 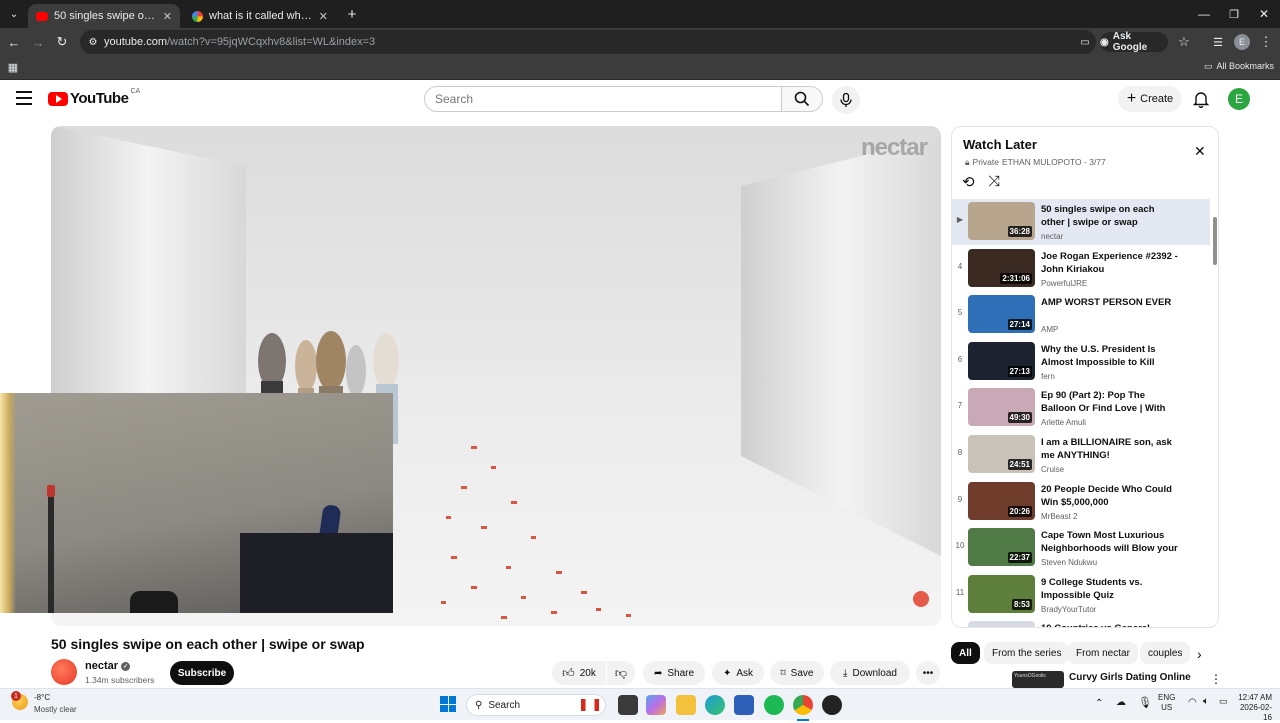 What do you see at coordinates (1199, 654) in the screenshot?
I see `chips-next-icon: ›` at bounding box center [1199, 654].